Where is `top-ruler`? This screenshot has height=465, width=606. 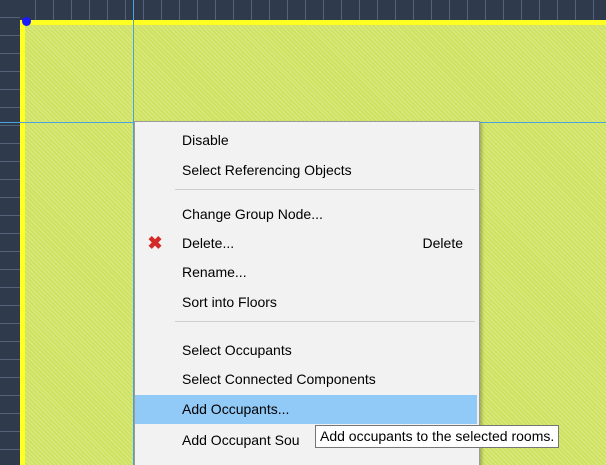
top-ruler is located at coordinates (303, 10).